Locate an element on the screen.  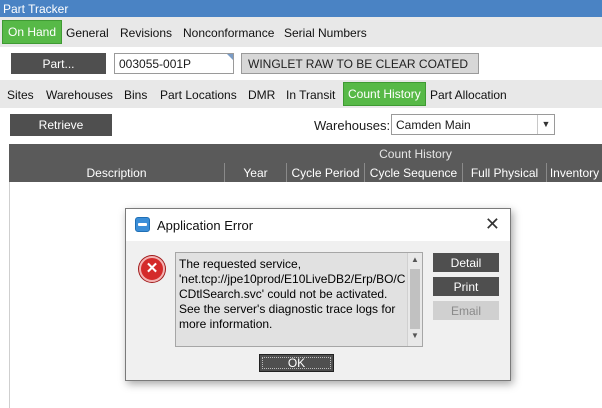
tab-part-locations: Part Locations is located at coordinates (198, 94).